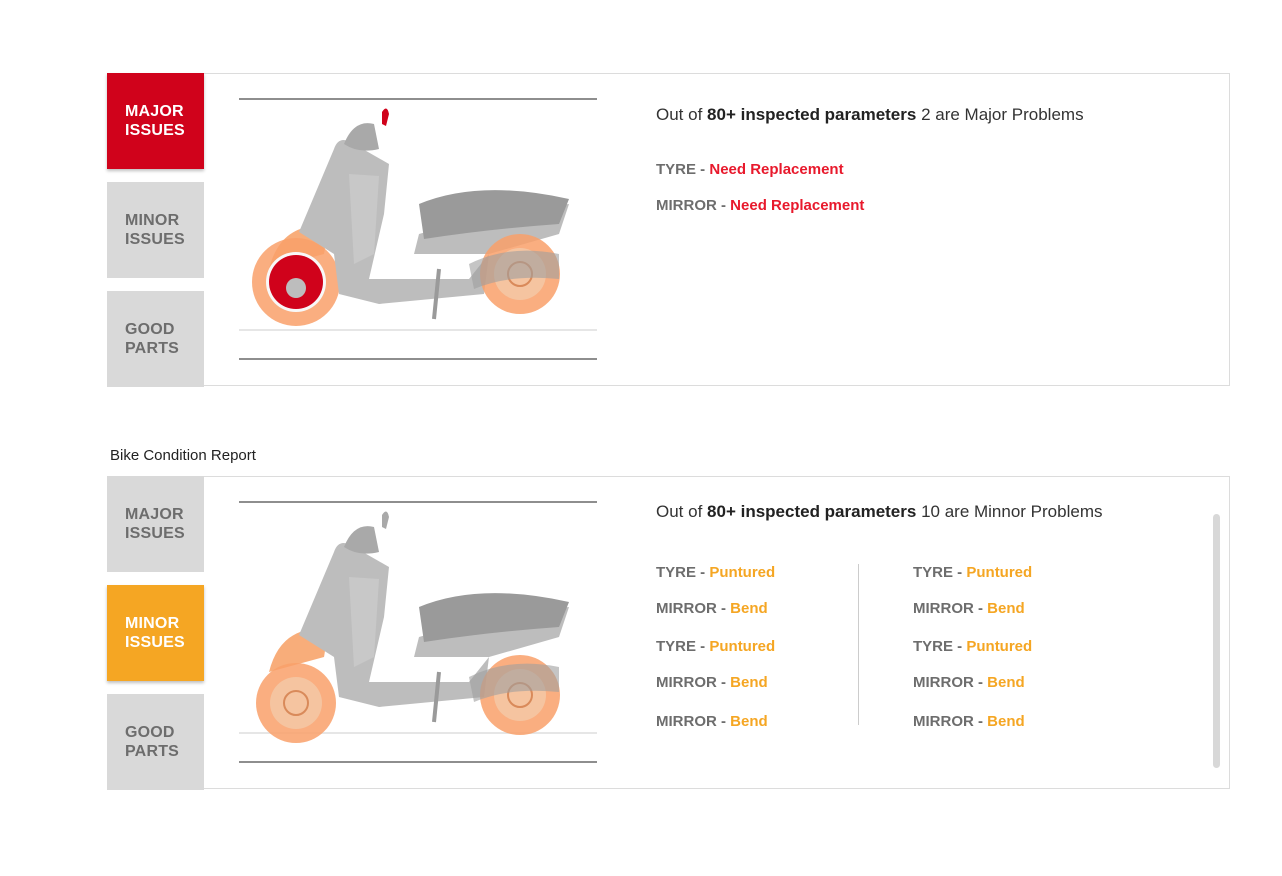  What do you see at coordinates (1000, 114) in the screenshot?
I see `headline-suffix: 2 are Major Problems` at bounding box center [1000, 114].